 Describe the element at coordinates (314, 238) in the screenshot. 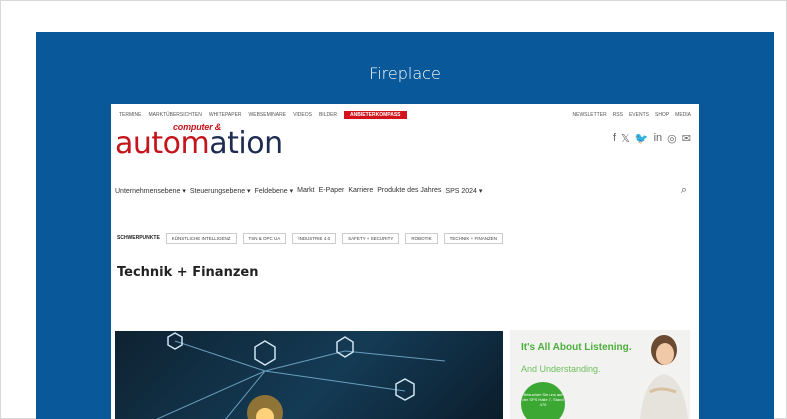

I see `focus-tag: INDUSTRIE 4.0` at that location.